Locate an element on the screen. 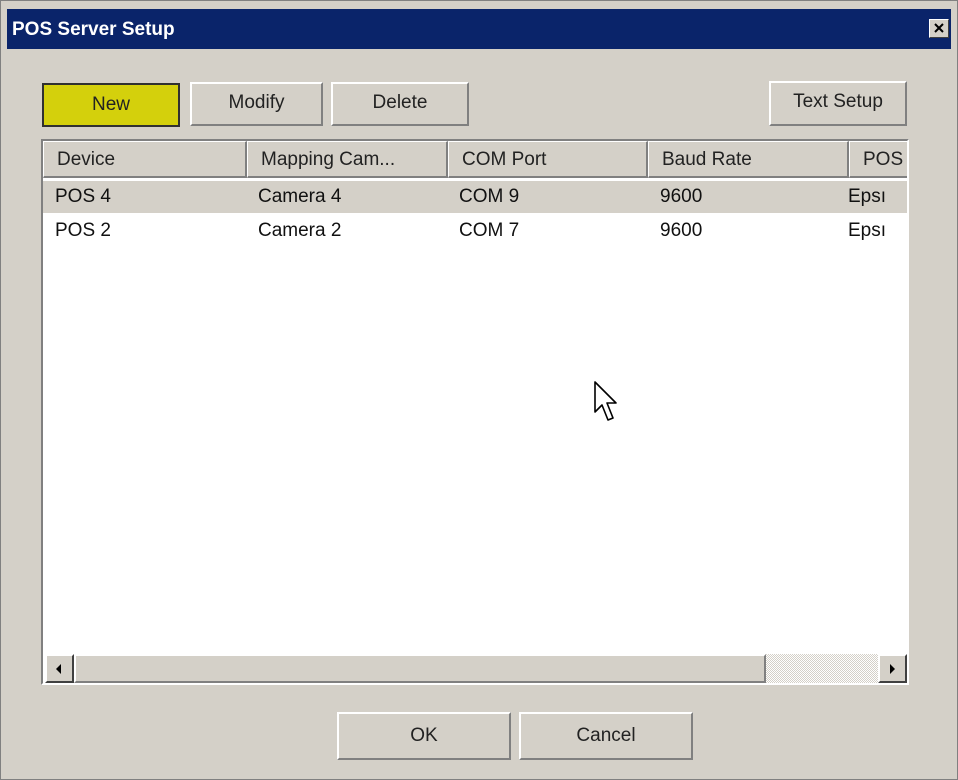  cell-device: POS 2 is located at coordinates (83, 230).